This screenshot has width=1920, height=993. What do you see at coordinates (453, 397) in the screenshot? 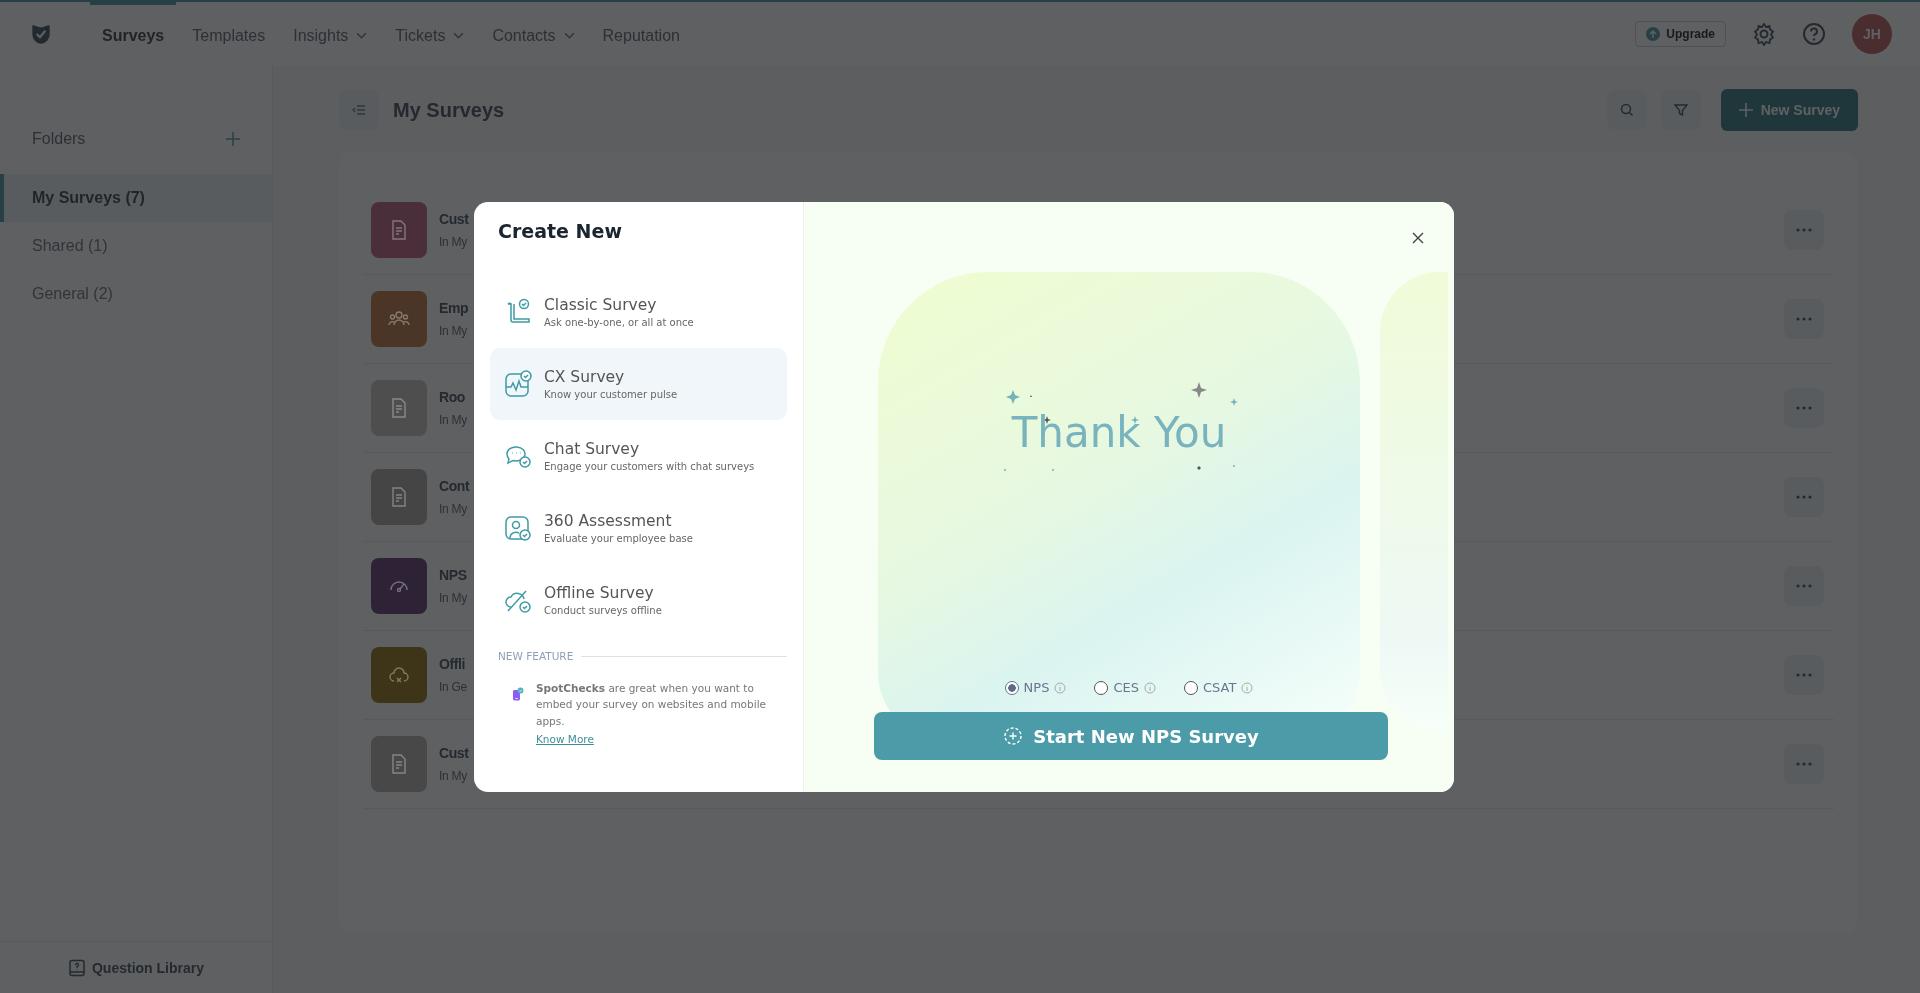
I see `survey-title: Roo` at bounding box center [453, 397].